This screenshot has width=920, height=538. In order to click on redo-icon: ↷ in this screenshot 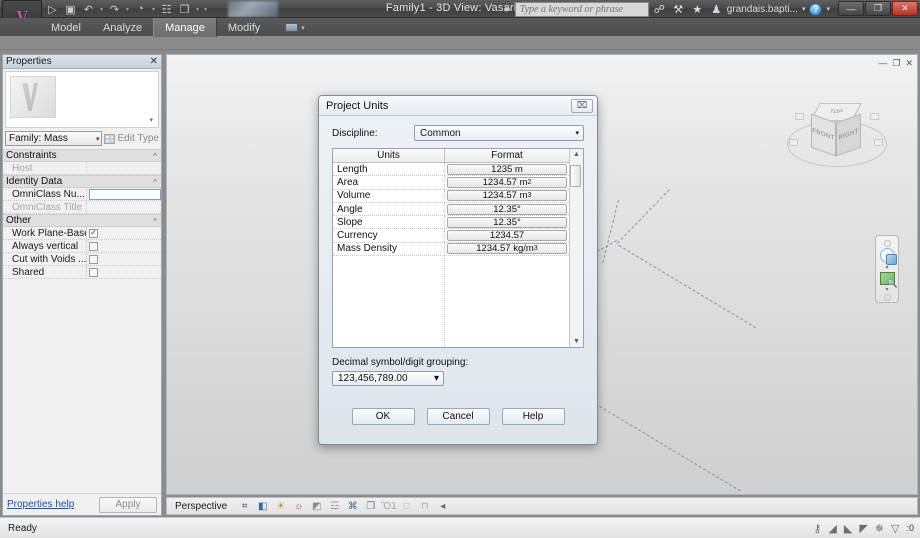, I will do `click(114, 9)`.